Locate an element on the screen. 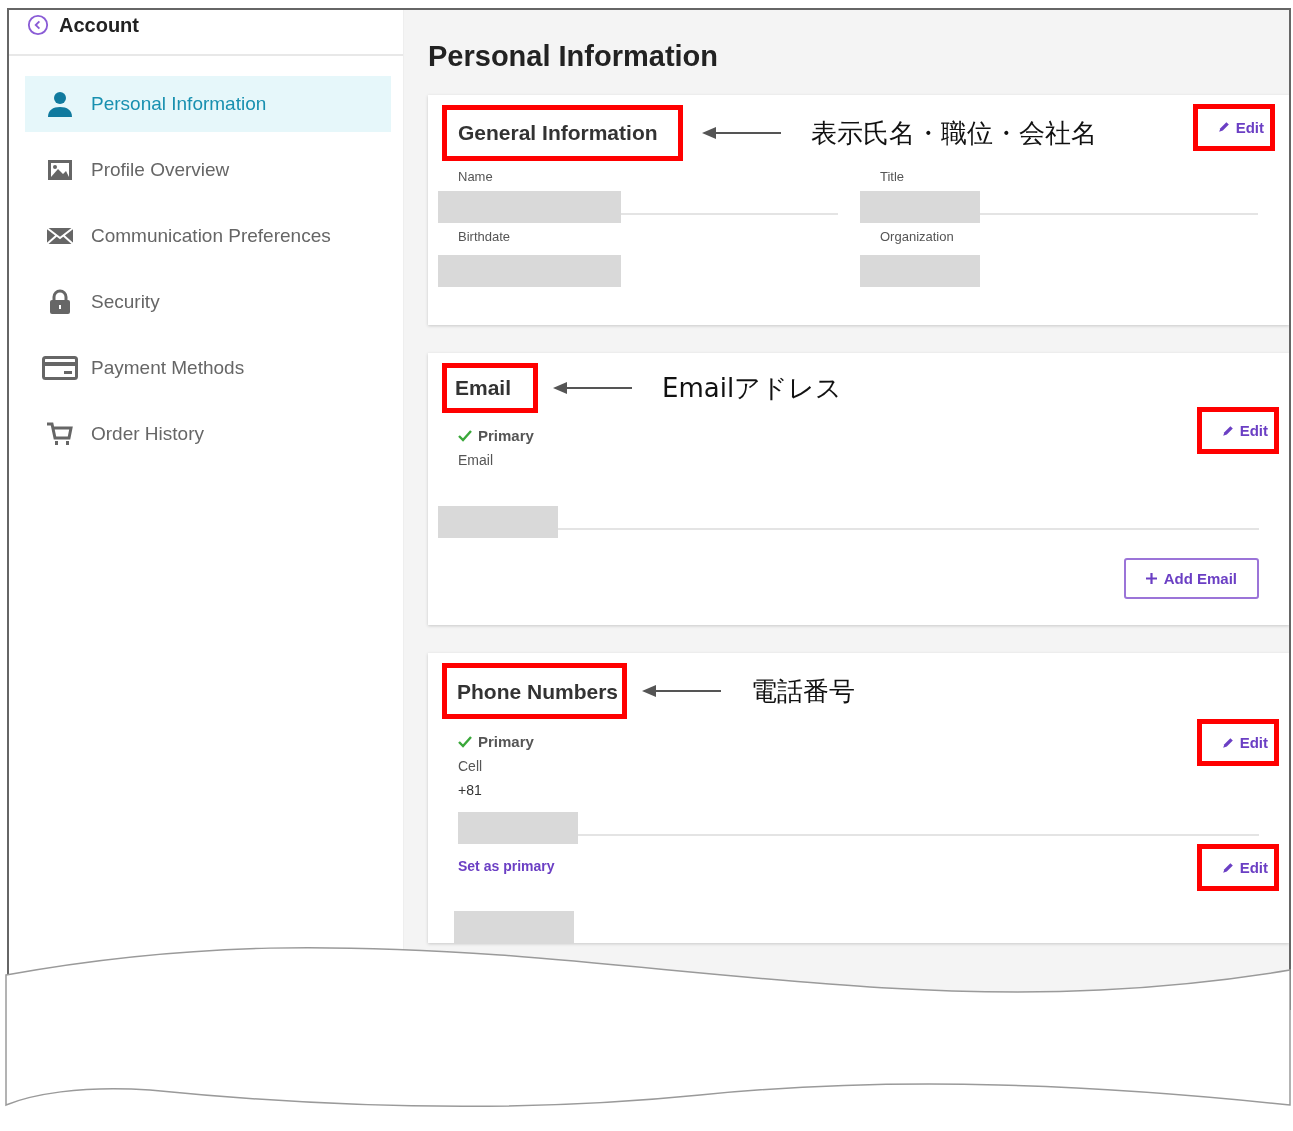 Image resolution: width=1293 pixels, height=1131 pixels. sidebar-item: Payment Methods is located at coordinates (208, 368).